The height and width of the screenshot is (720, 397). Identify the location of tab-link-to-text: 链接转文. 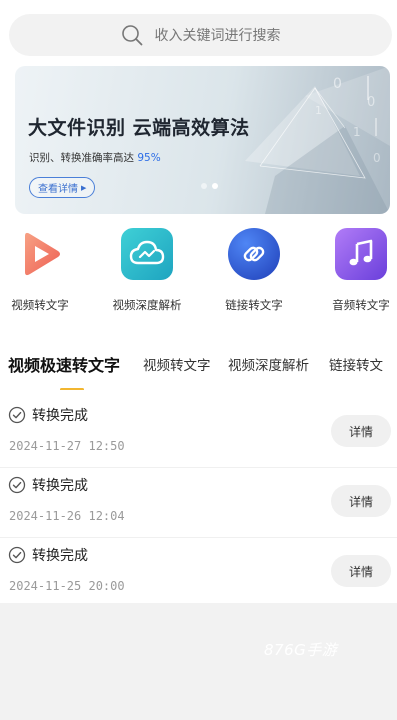
(356, 364).